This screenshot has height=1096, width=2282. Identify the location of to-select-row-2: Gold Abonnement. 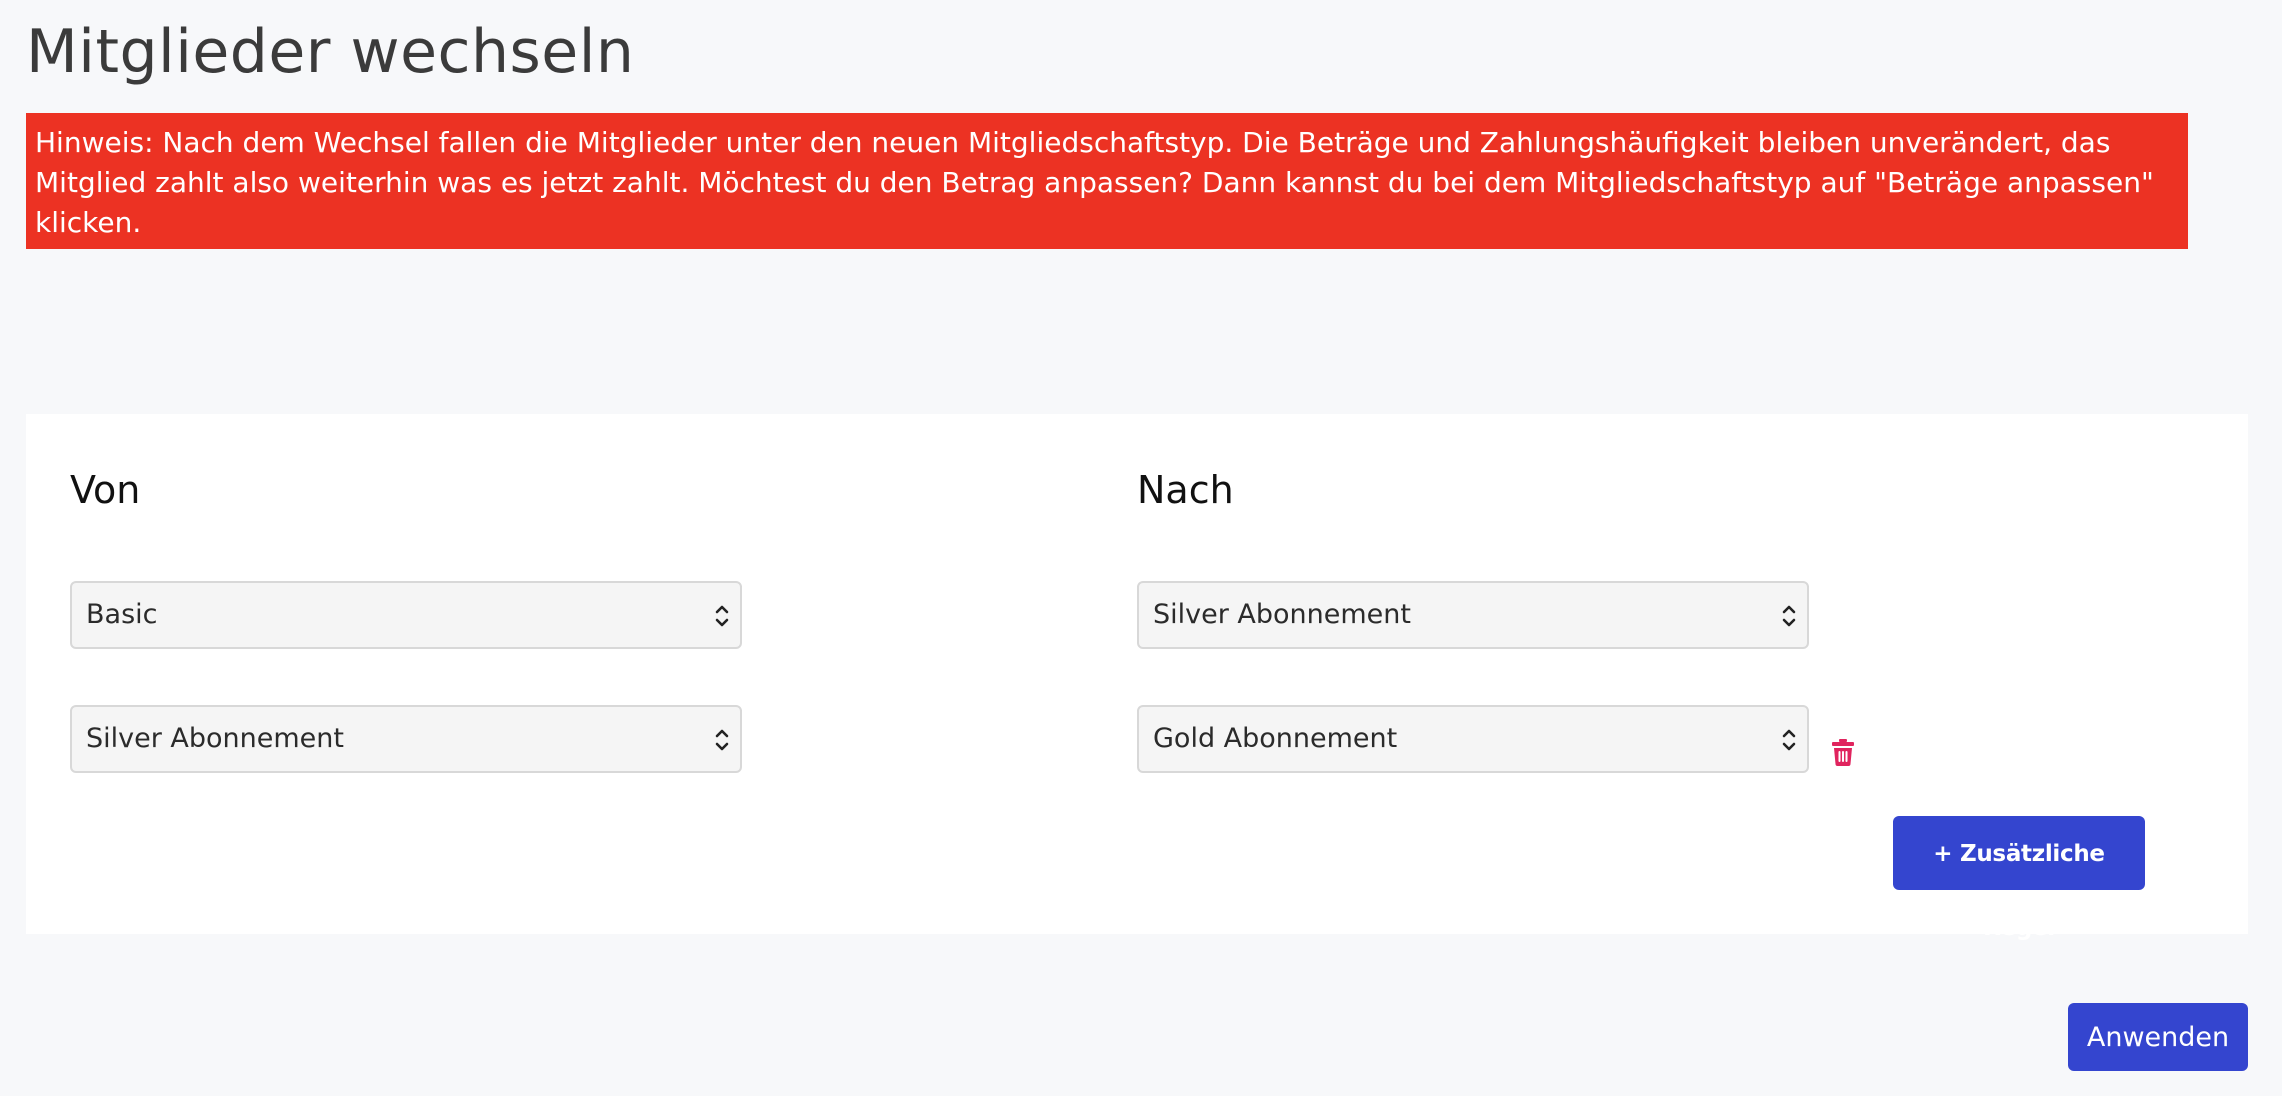
(1473, 739).